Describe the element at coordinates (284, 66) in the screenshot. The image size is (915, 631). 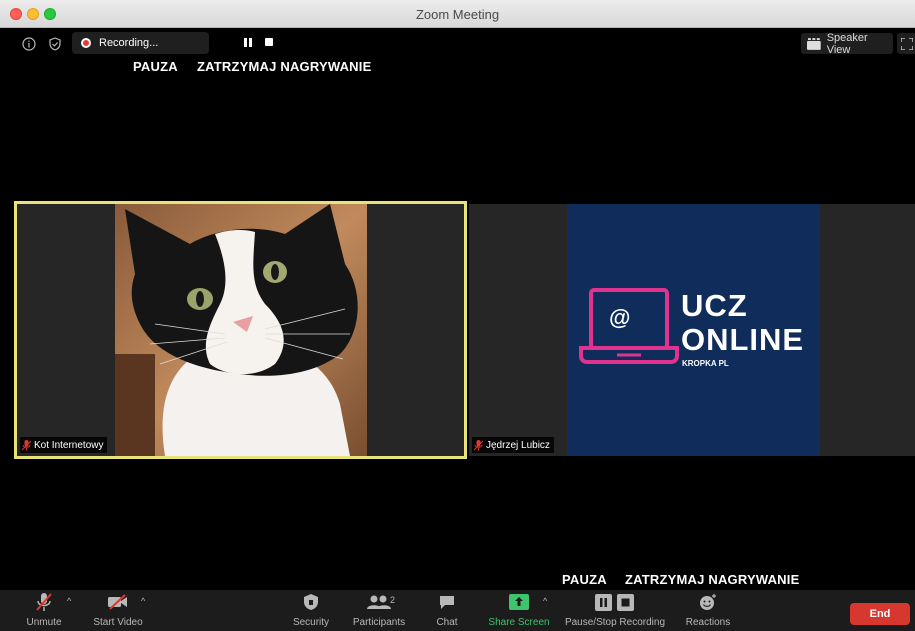
I see `annotation-stop-top: ZATRZYMAJ NAGRYWANIE` at that location.